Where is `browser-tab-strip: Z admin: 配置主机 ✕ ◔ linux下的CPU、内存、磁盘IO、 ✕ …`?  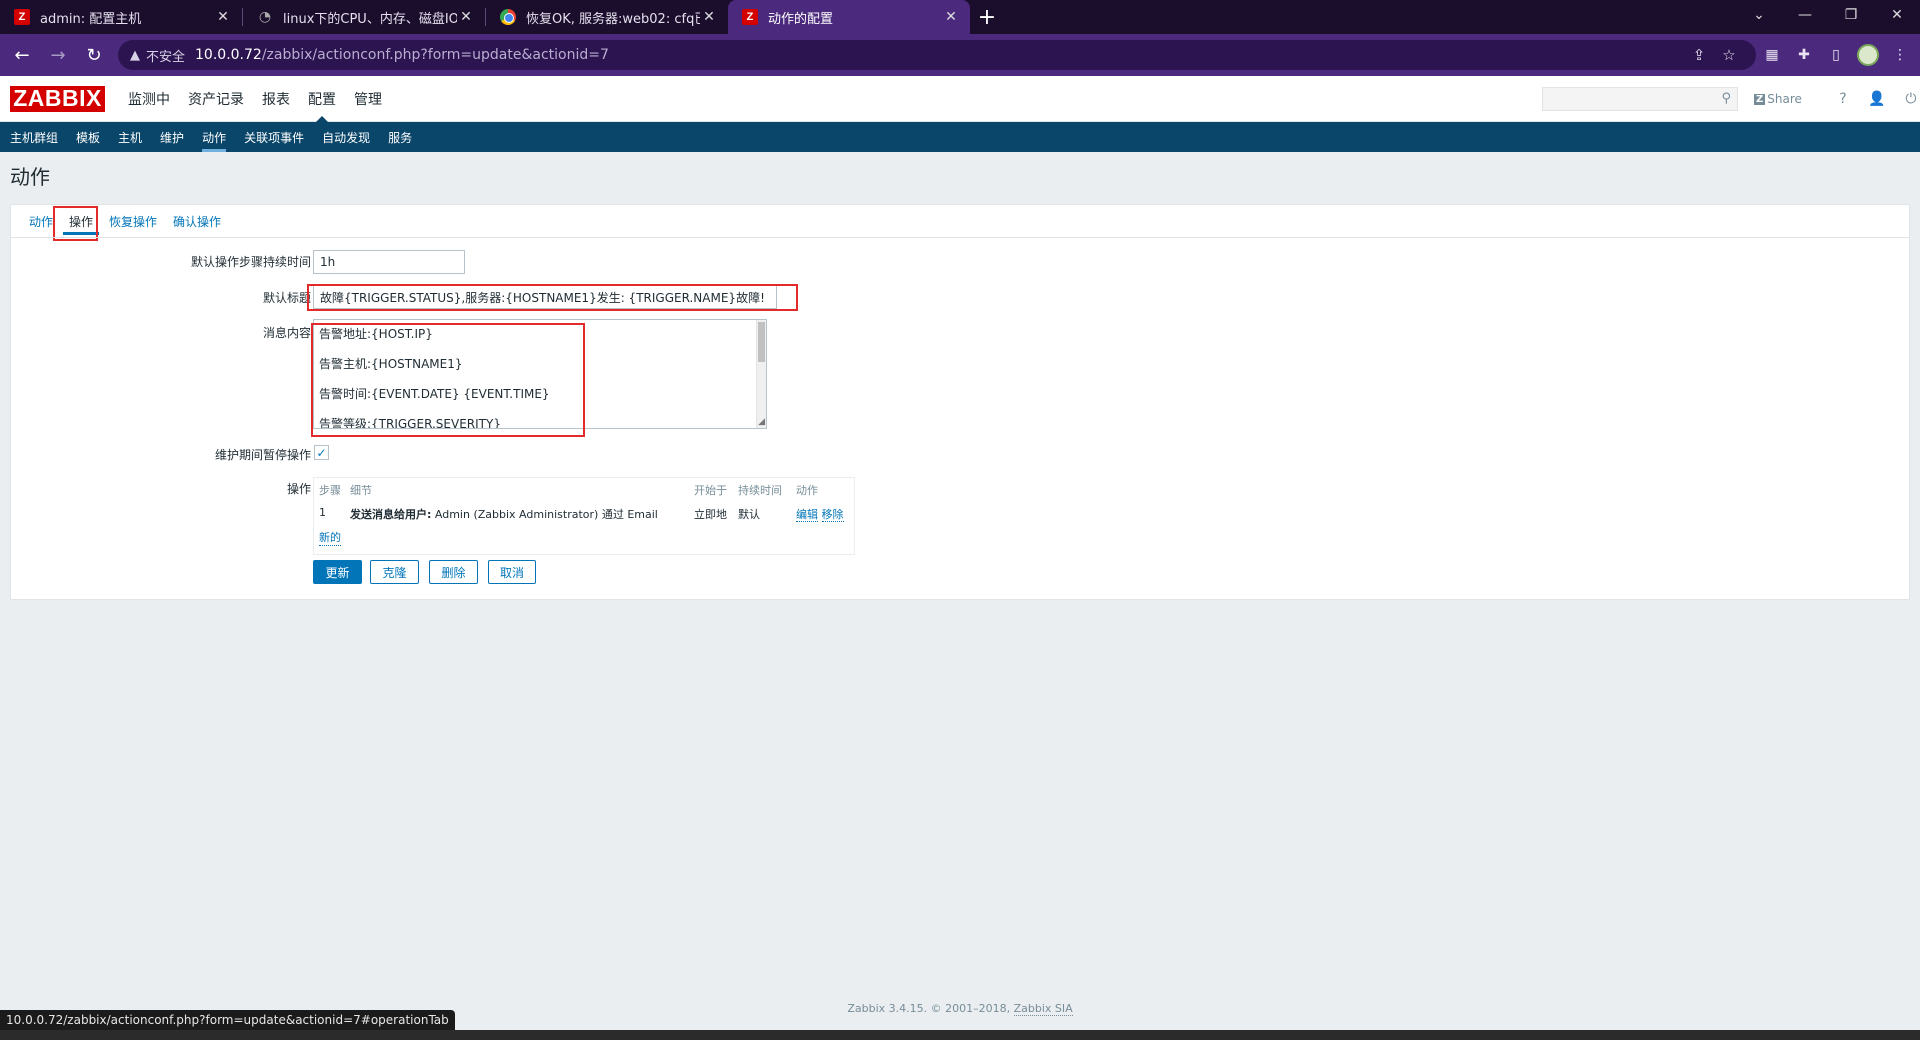 browser-tab-strip: Z admin: 配置主机 ✕ ◔ linux下的CPU、内存、磁盘IO、 ✕ … is located at coordinates (960, 17).